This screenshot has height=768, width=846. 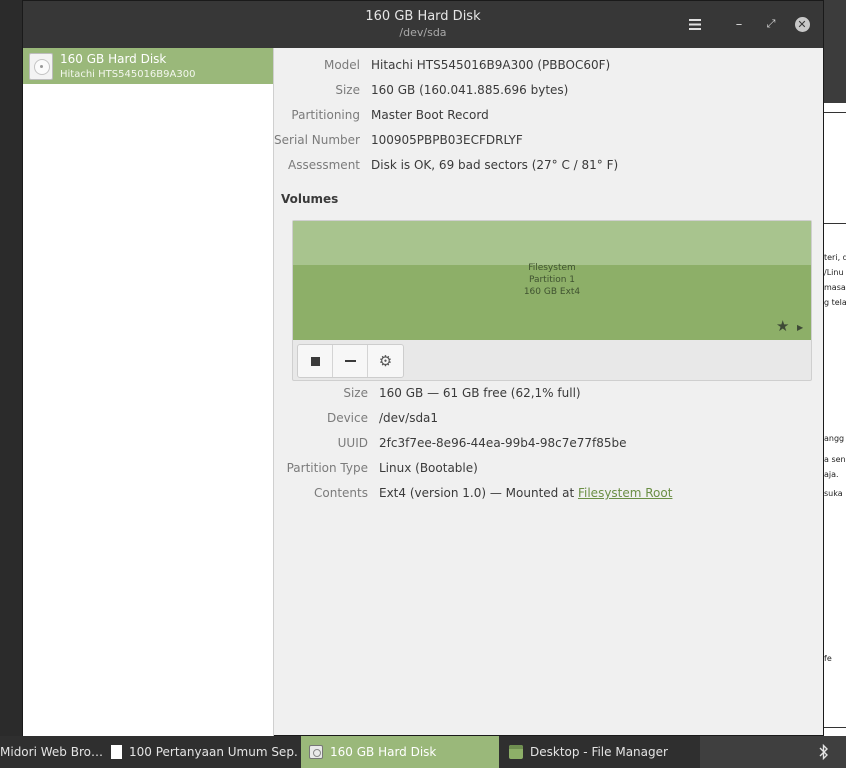 I want to click on volume-size-value: 160 GB — 61 GB free (62,1% full), so click(x=480, y=393).